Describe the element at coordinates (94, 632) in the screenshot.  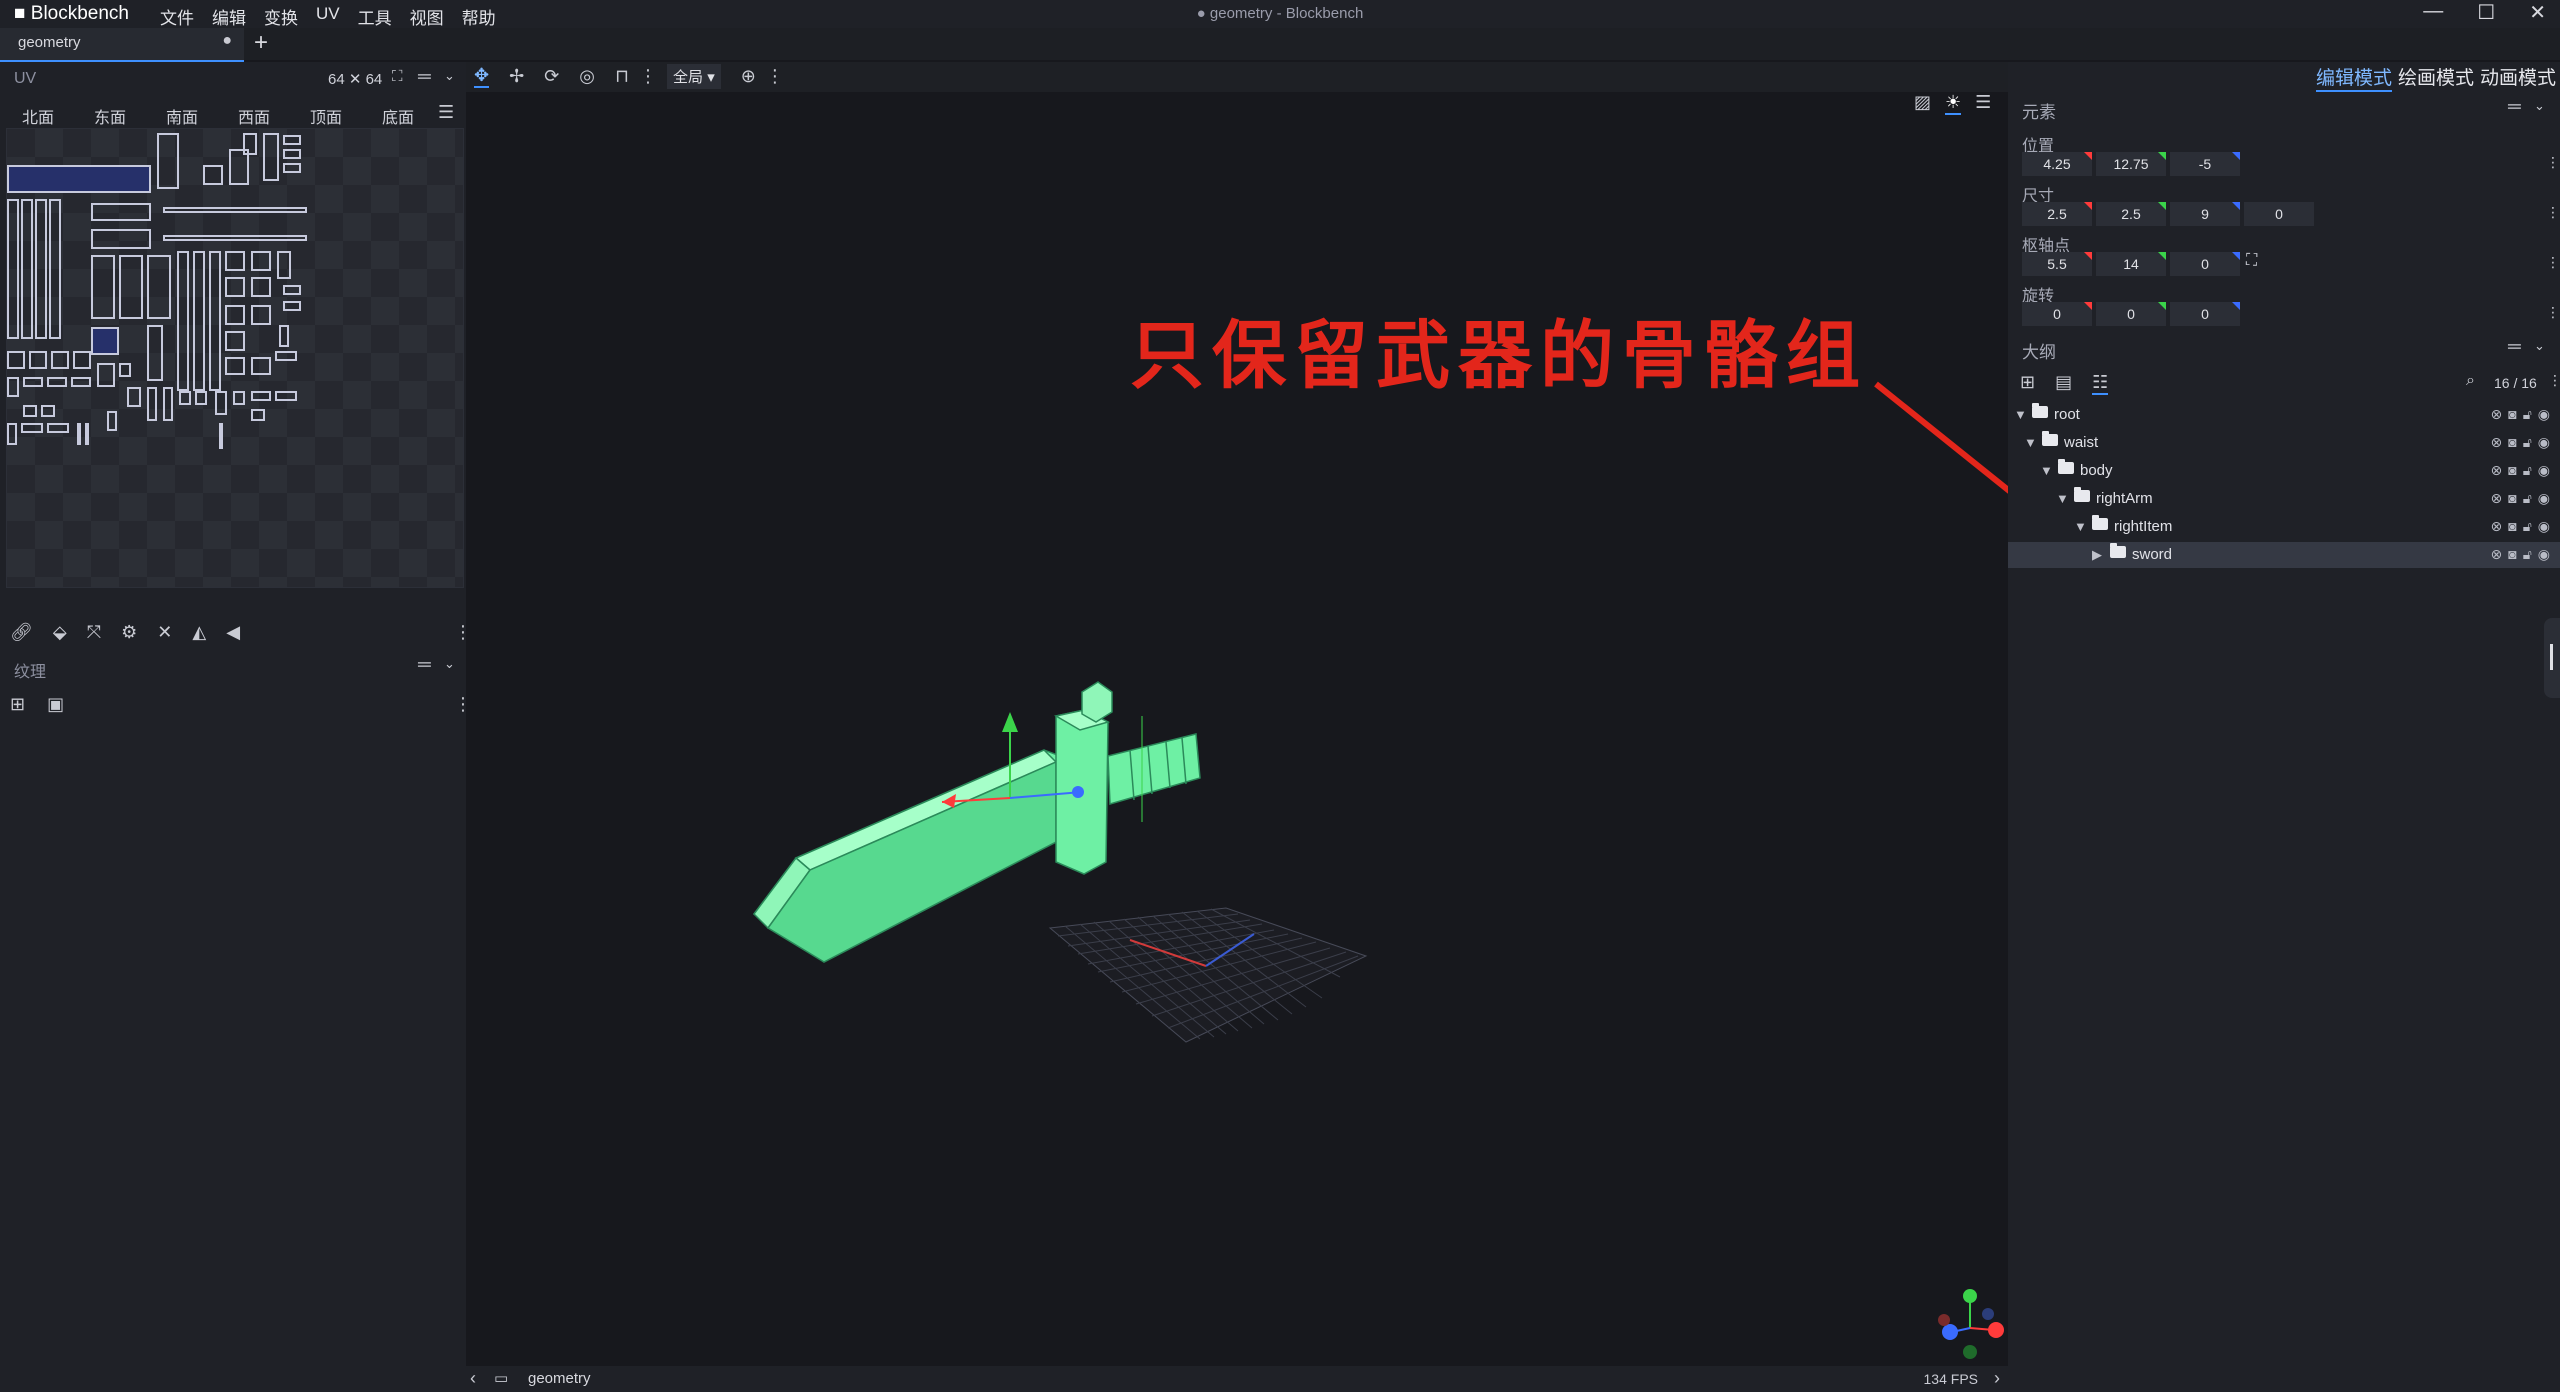
I see `maximize-uv-icon: ⤧` at that location.